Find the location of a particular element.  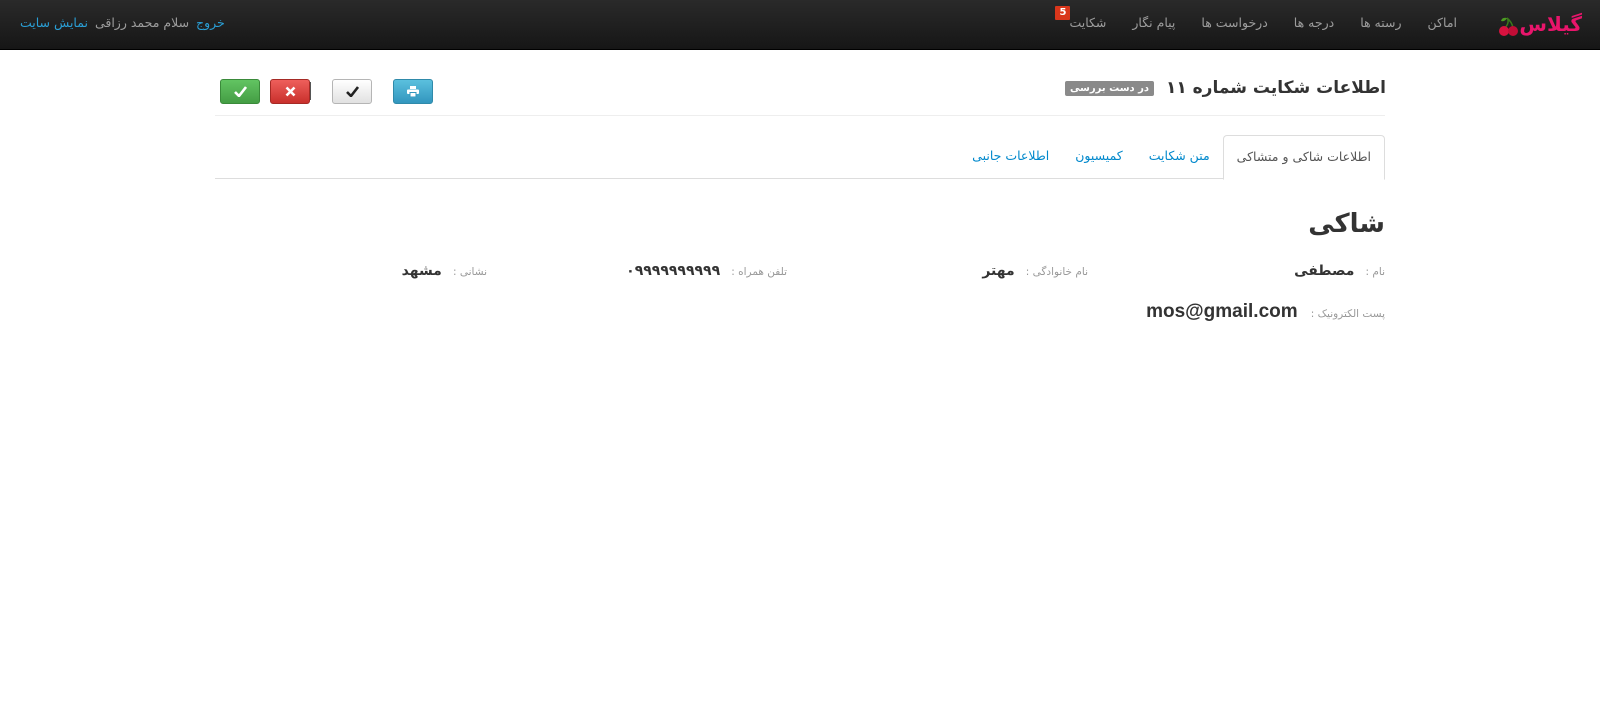

nav-item-label: اماکن is located at coordinates (1442, 22).